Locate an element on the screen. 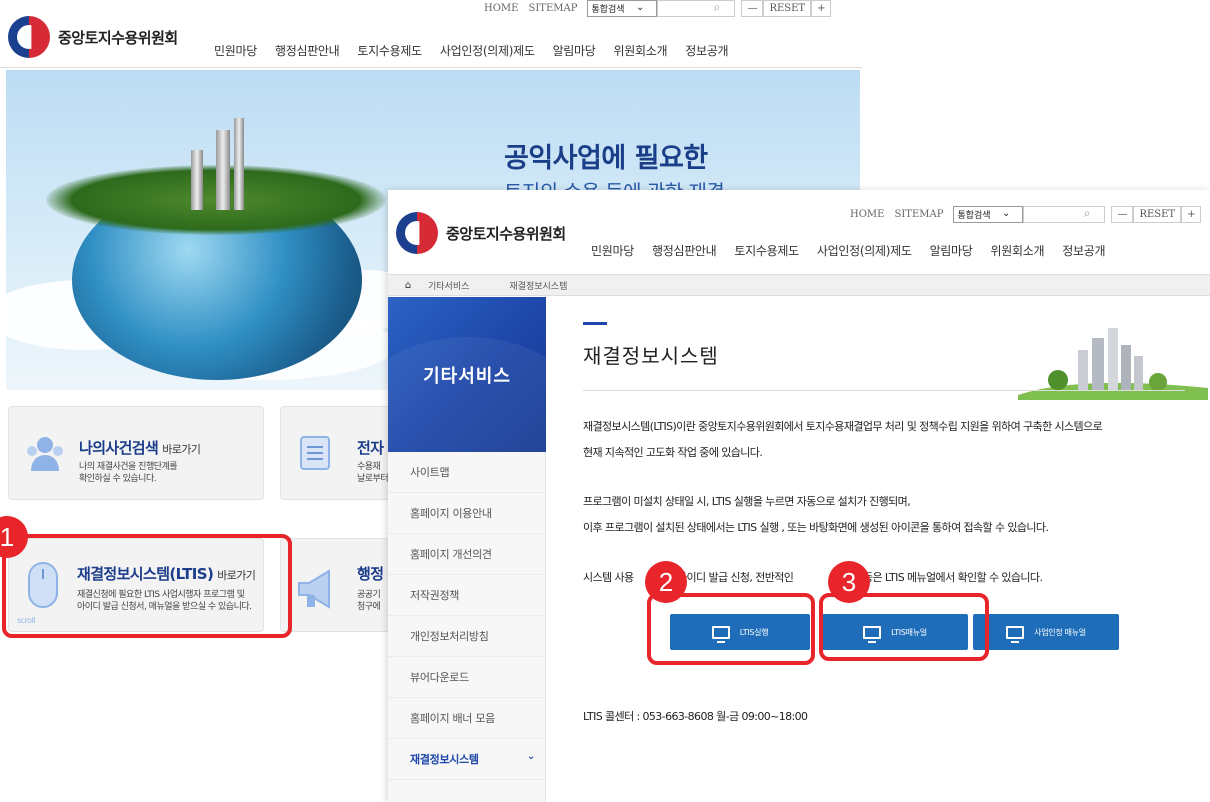 The width and height of the screenshot is (1210, 802). case-search-card: 나의사건검색 바로가기 나의 재결사건을 진행단계를 확인하실 수 있습니다. is located at coordinates (136, 453).